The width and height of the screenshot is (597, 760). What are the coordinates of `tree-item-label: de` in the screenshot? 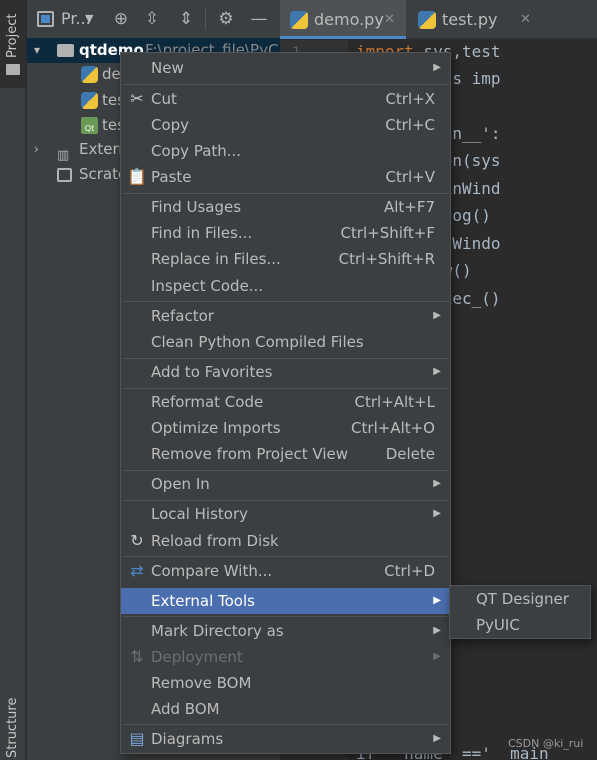 It's located at (111, 74).